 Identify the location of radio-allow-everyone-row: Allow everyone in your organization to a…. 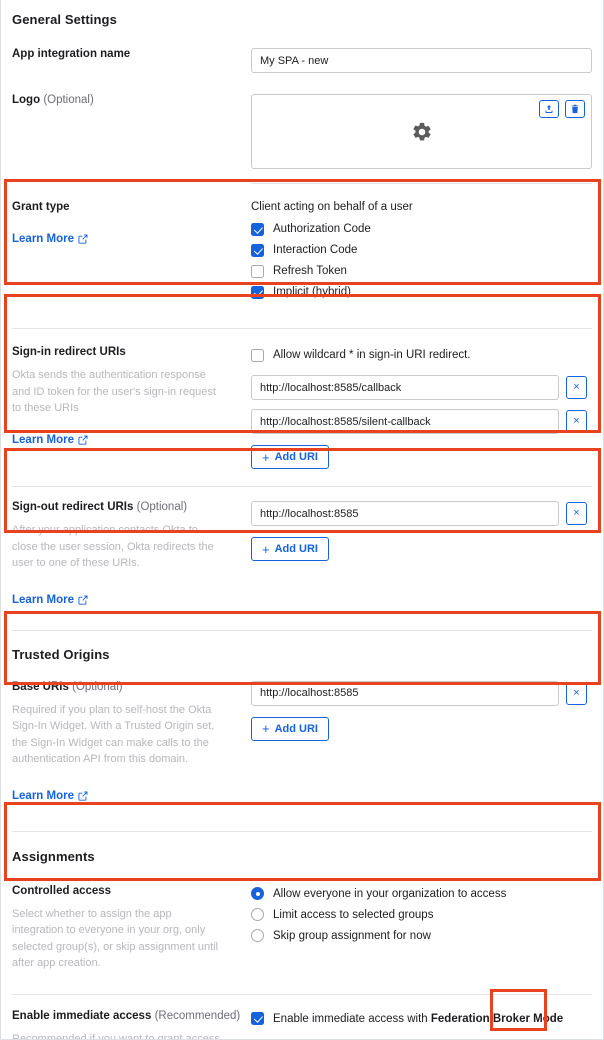
(421, 894).